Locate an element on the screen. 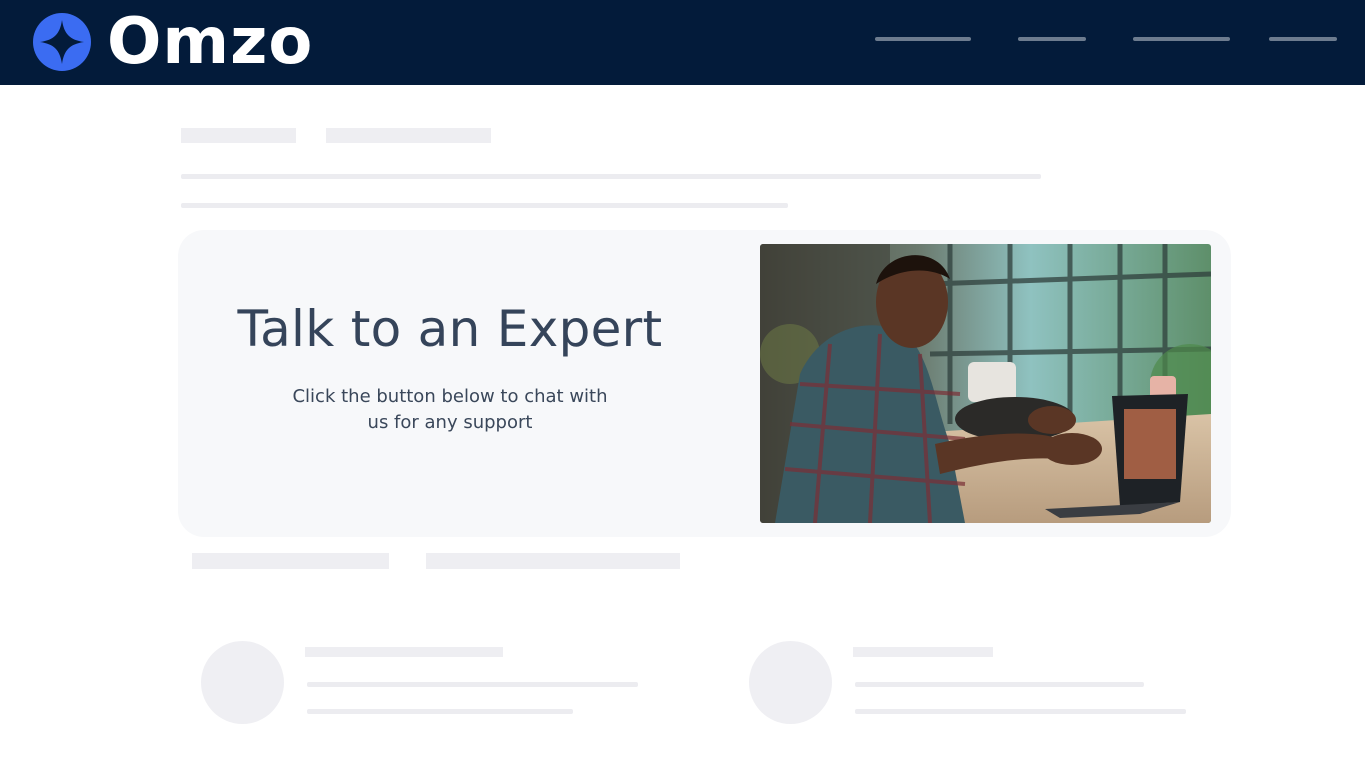  card-title: Talk to an Expert is located at coordinates (450, 329).